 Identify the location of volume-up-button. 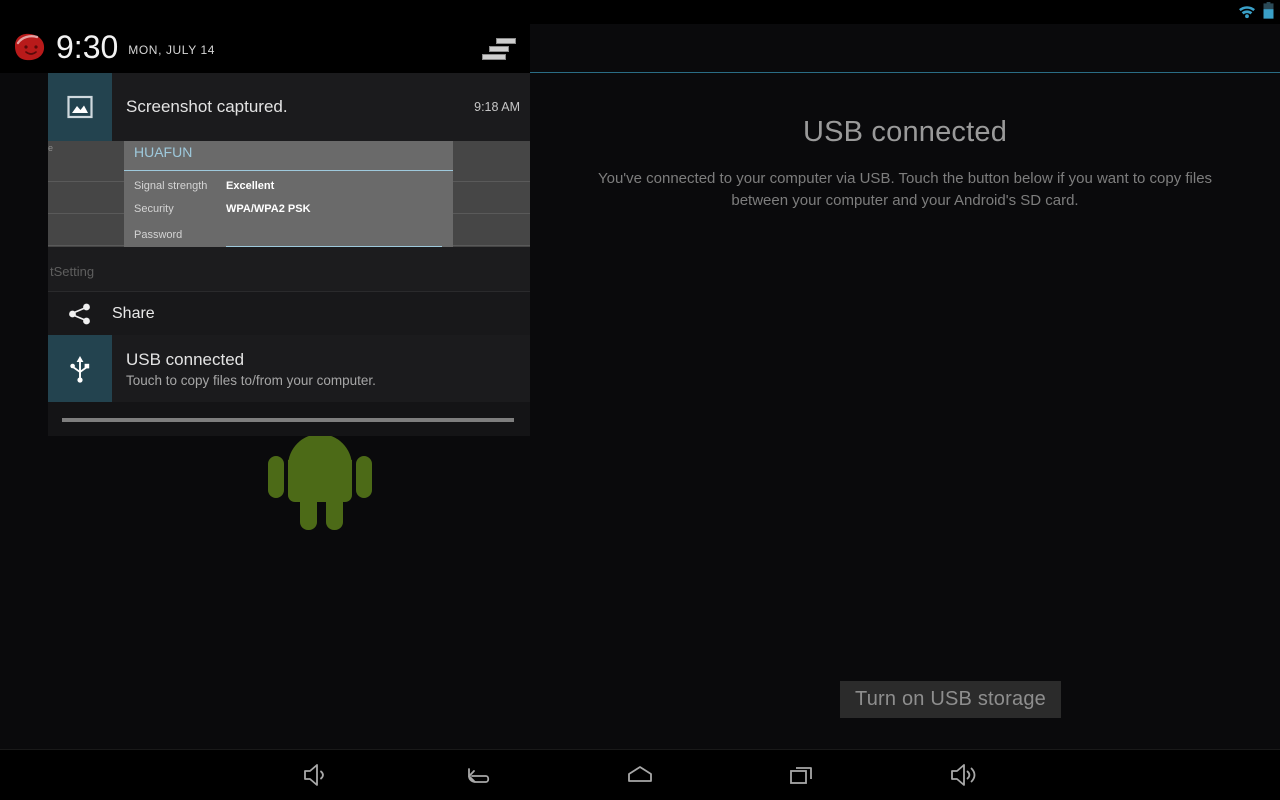
(964, 775).